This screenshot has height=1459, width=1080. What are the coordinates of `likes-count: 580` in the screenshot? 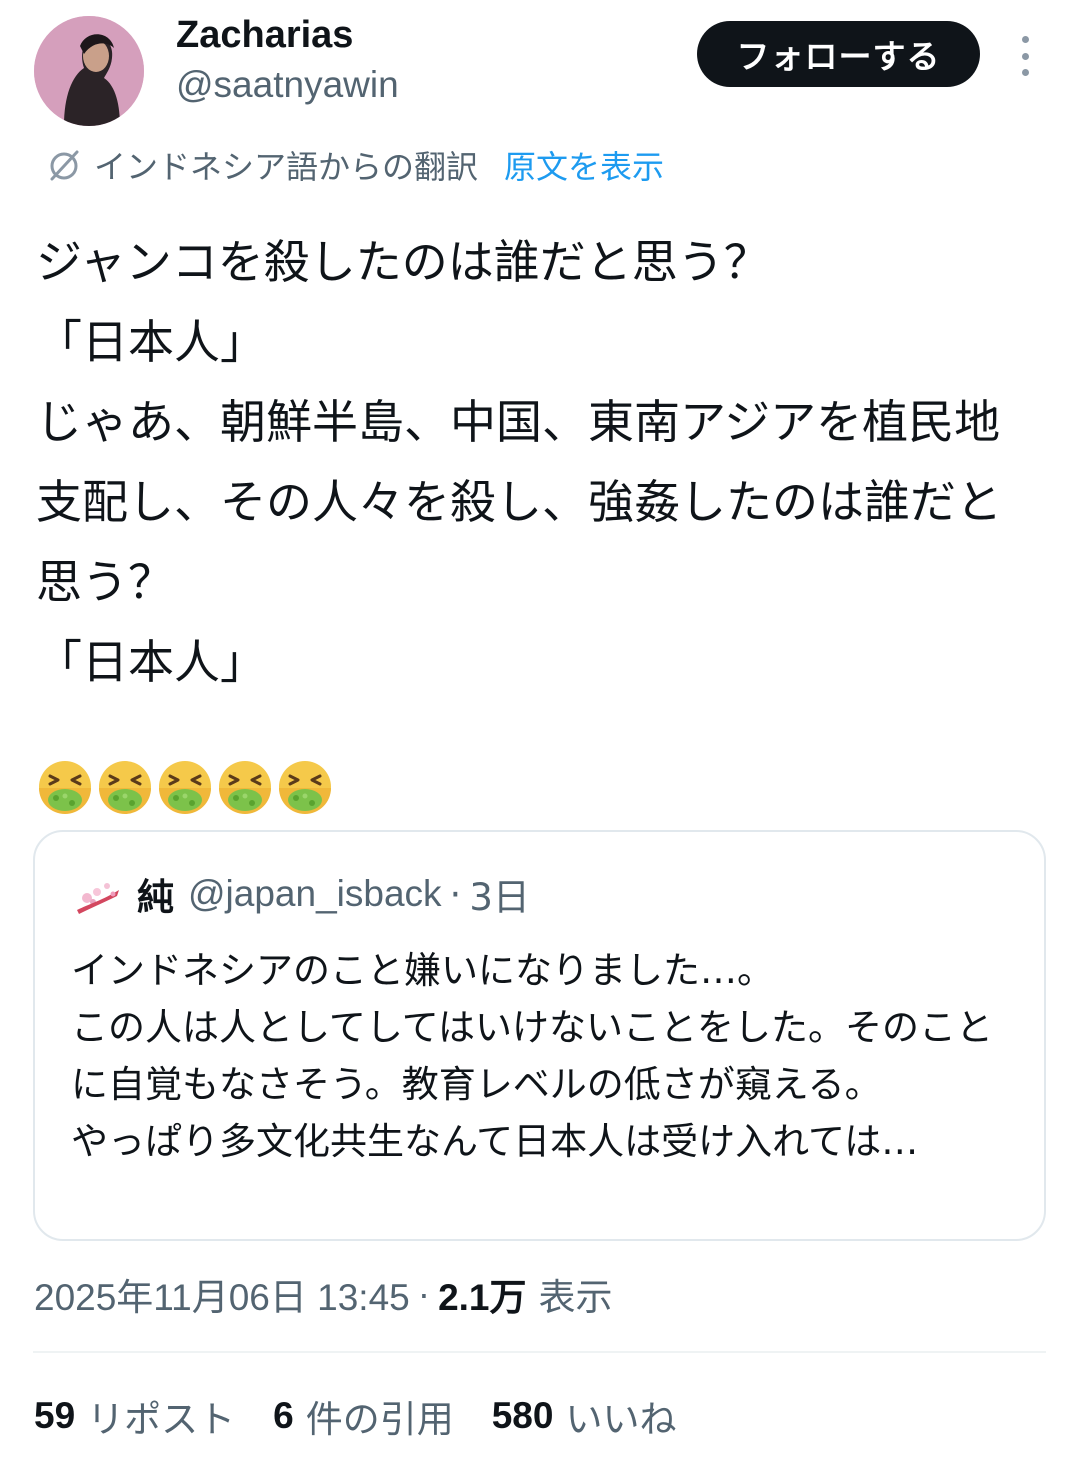 It's located at (522, 1415).